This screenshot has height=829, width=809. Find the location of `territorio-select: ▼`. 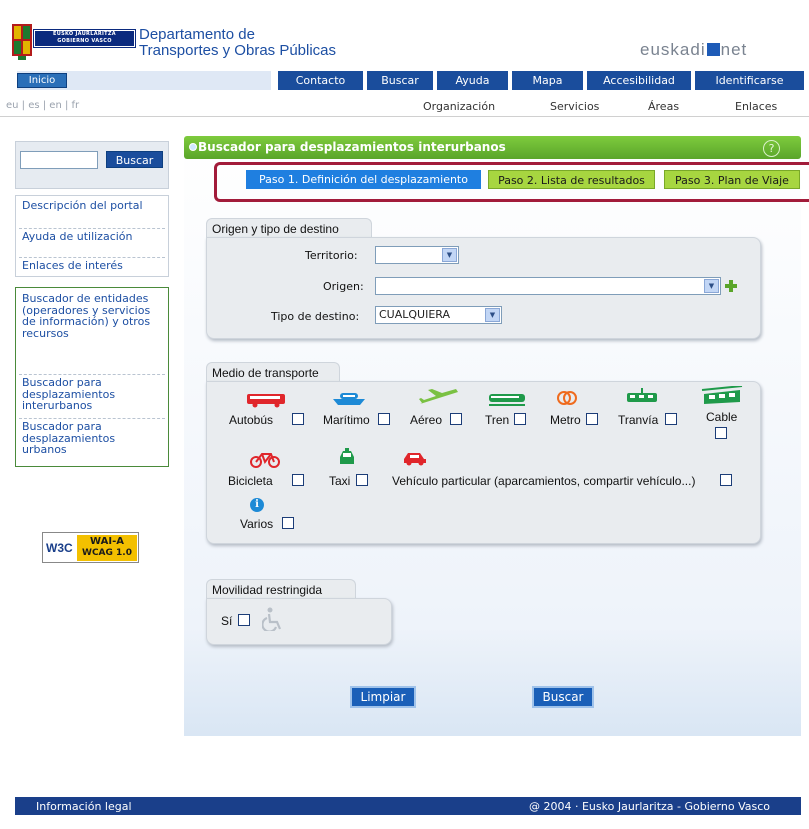

territorio-select: ▼ is located at coordinates (417, 255).